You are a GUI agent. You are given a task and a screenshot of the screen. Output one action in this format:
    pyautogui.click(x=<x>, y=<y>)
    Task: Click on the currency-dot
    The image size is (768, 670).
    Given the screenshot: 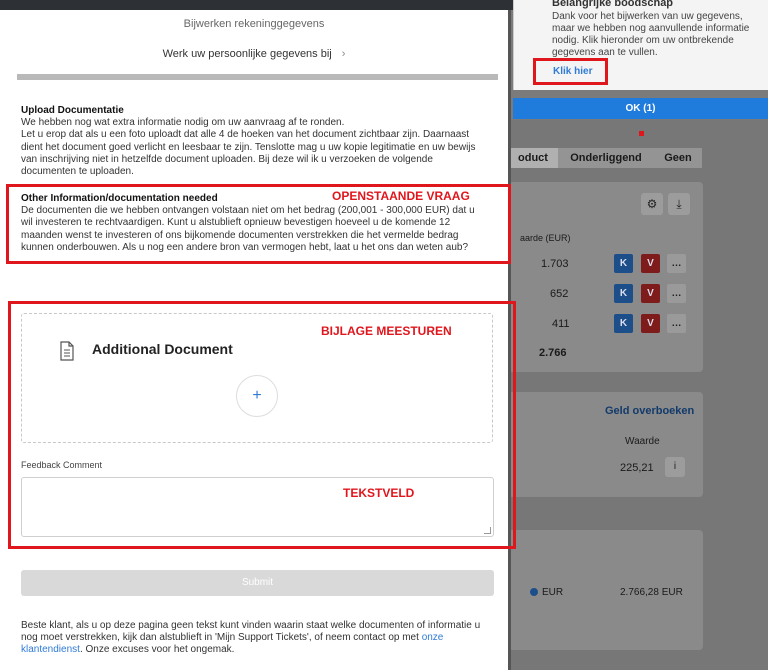 What is the action you would take?
    pyautogui.click(x=534, y=592)
    